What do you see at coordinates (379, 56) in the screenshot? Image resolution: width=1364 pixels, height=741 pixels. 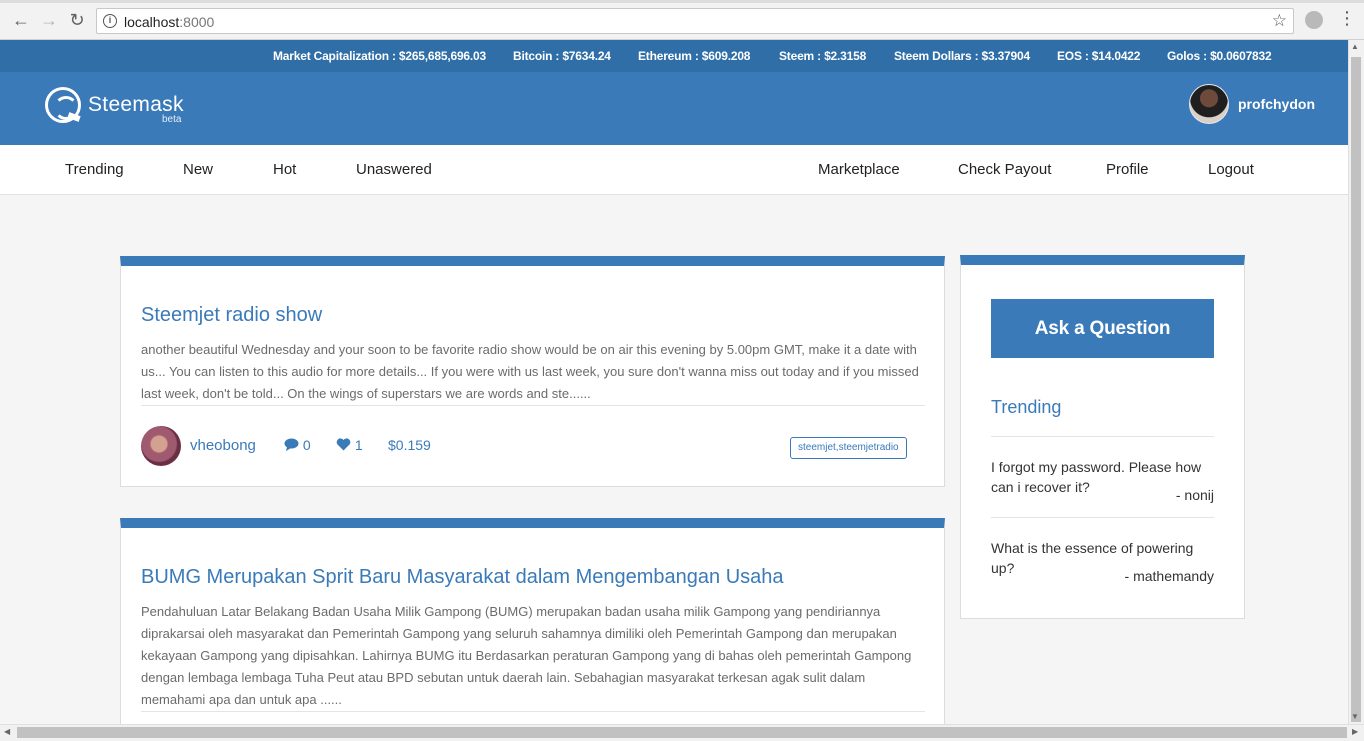 I see `ticker-market-cap: Market Capitalization : $265,685,696.03` at bounding box center [379, 56].